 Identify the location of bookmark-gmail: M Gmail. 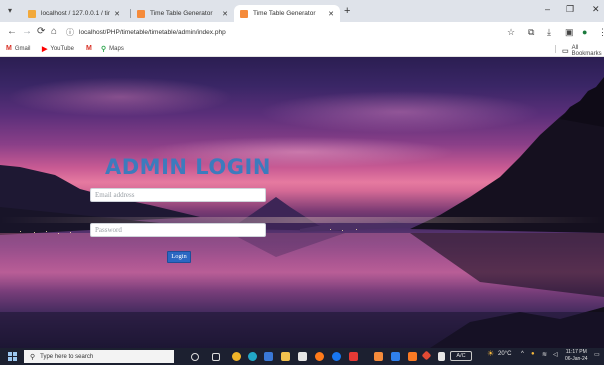
(18, 48).